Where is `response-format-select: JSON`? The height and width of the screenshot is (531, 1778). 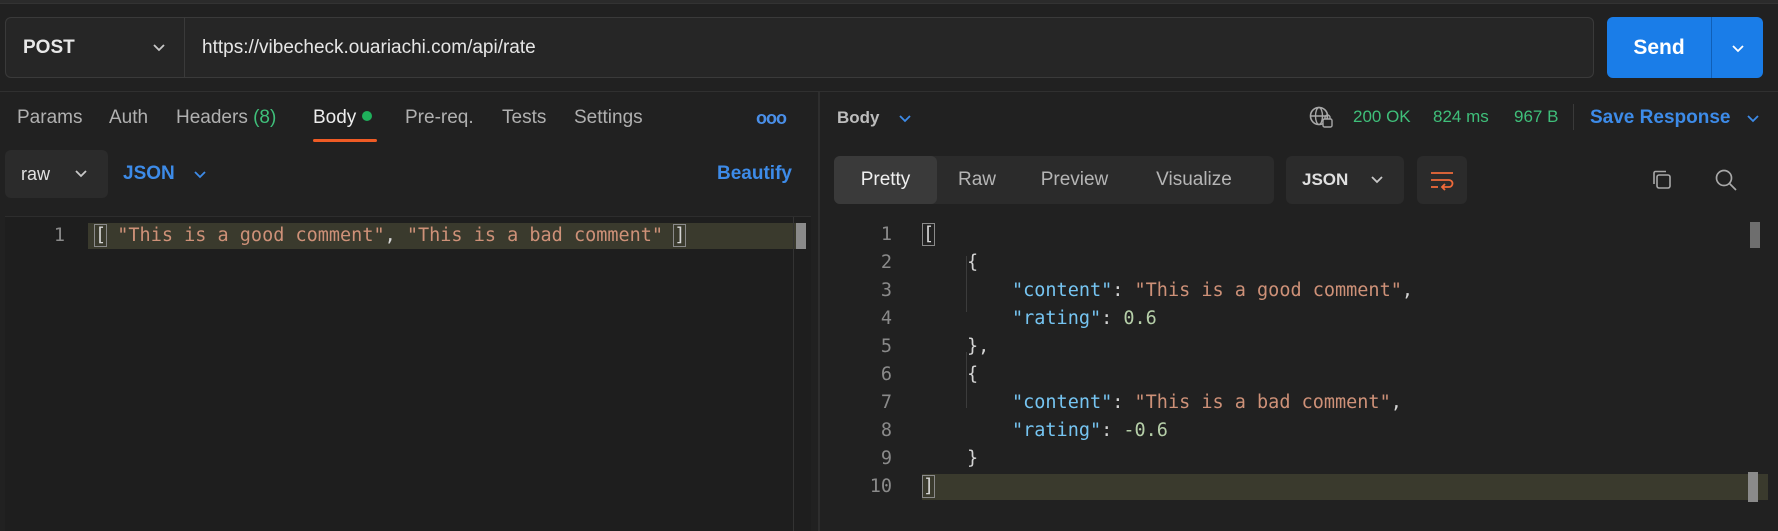
response-format-select: JSON is located at coordinates (1345, 180).